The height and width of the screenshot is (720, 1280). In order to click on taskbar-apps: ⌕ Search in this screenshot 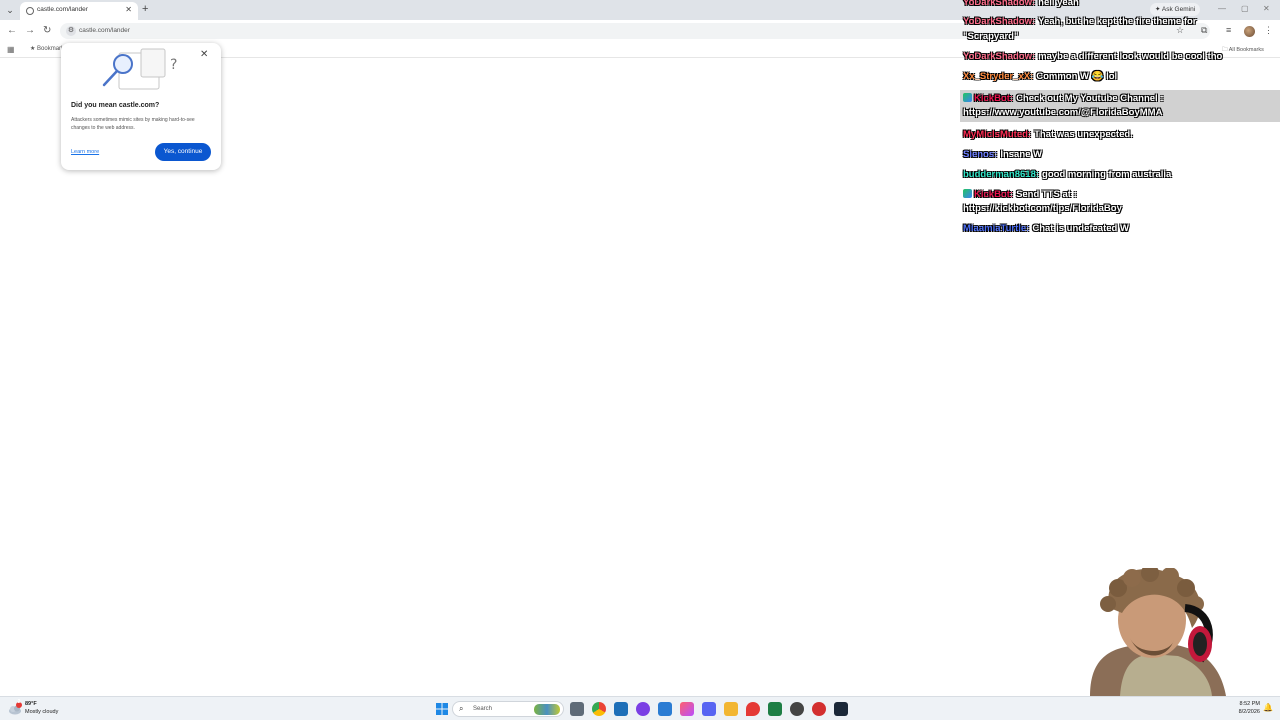, I will do `click(642, 709)`.